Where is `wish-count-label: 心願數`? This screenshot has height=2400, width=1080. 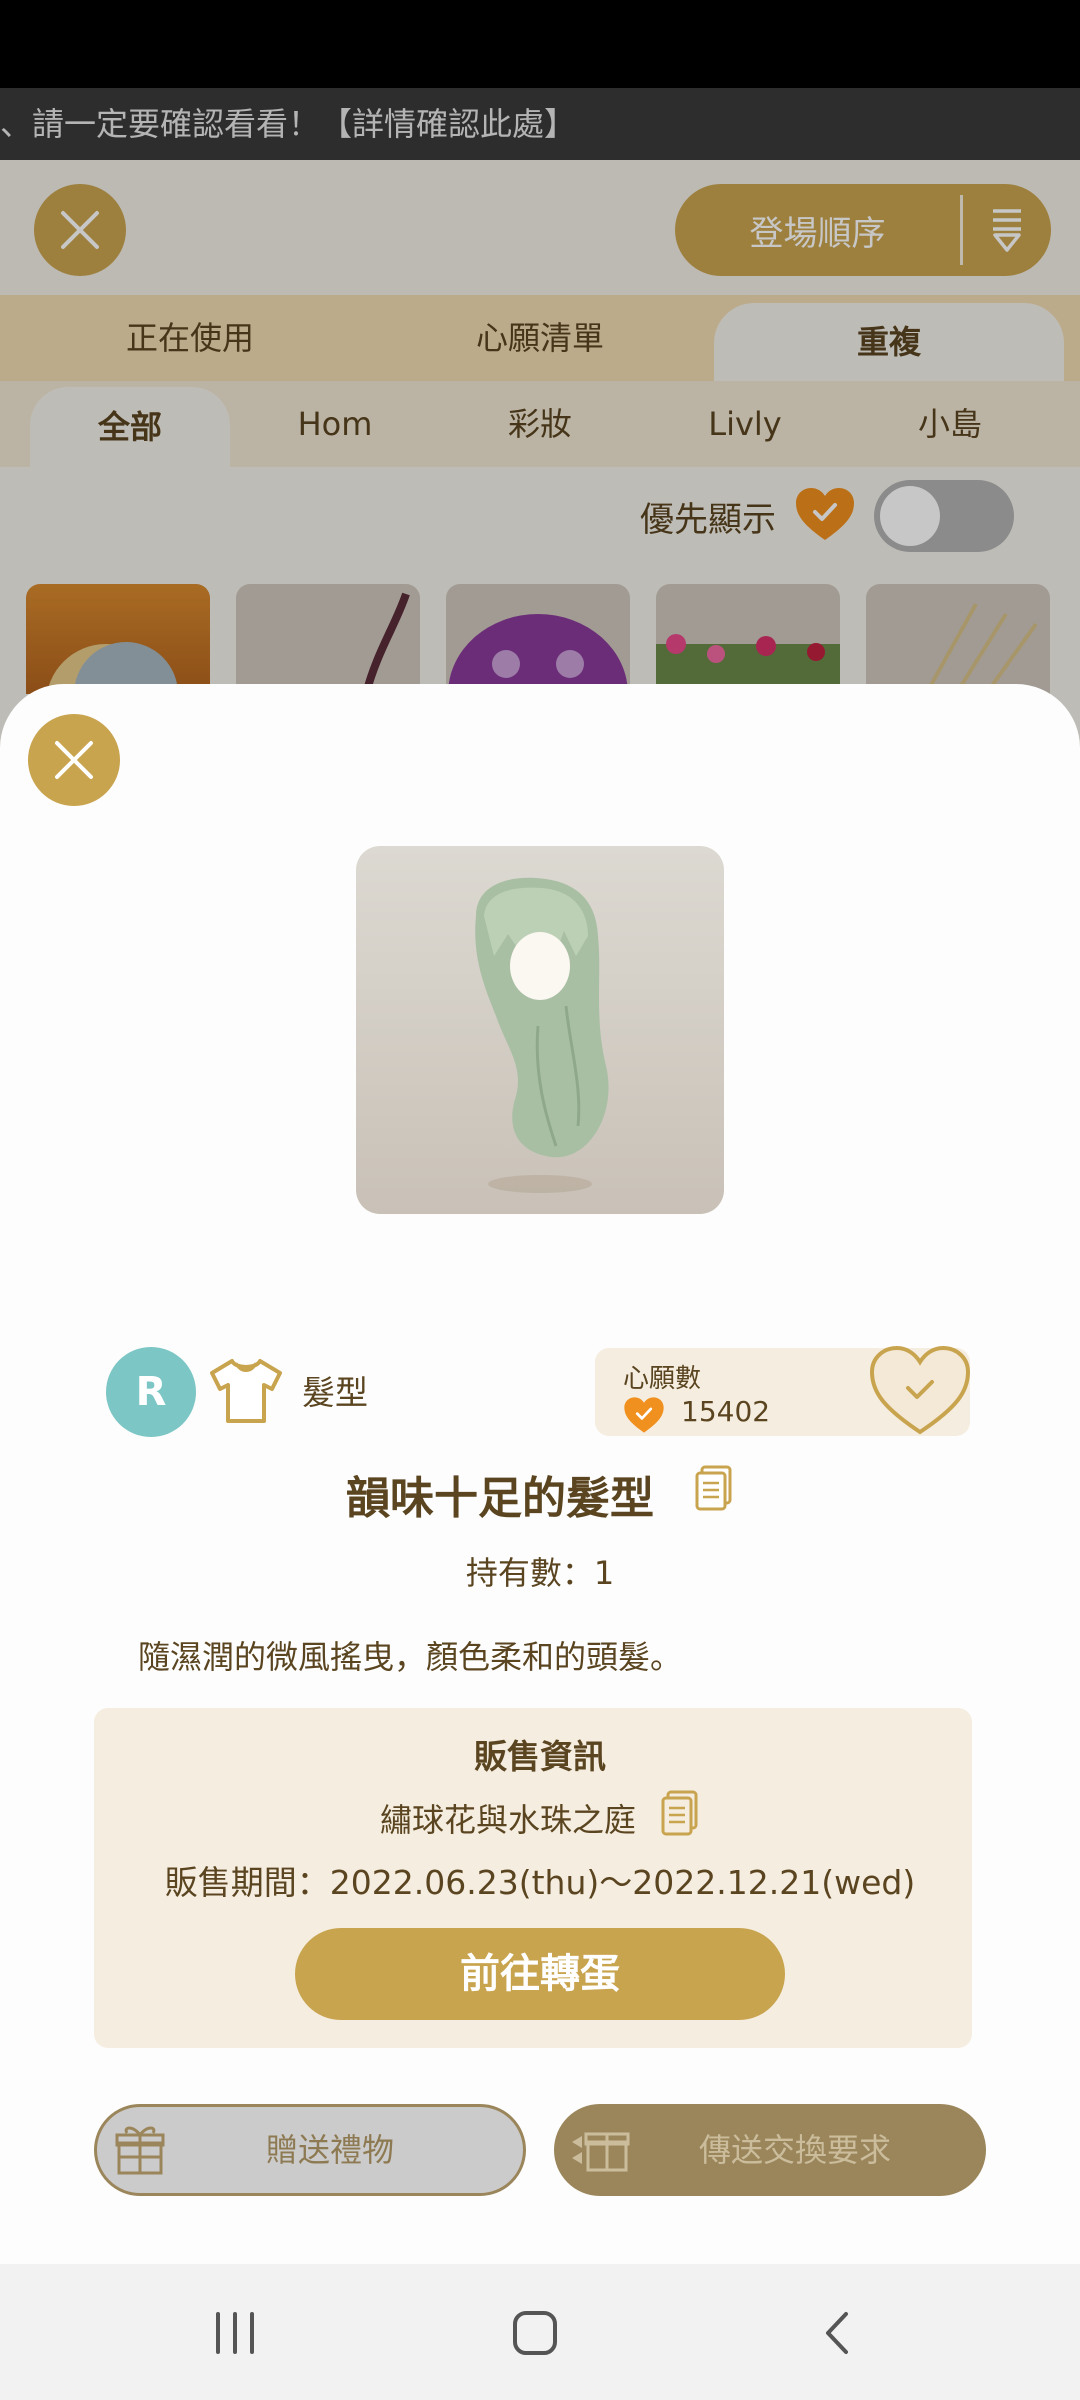 wish-count-label: 心願數 is located at coordinates (662, 1379).